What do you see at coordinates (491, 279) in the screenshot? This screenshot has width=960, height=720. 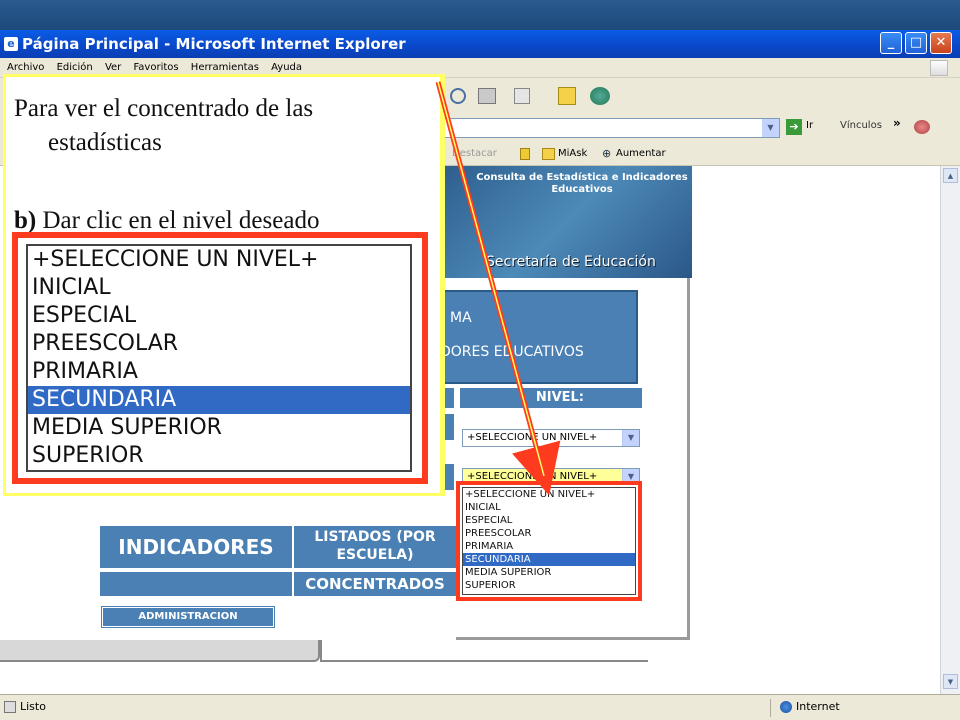 I see `pointer-arrow-inner` at bounding box center [491, 279].